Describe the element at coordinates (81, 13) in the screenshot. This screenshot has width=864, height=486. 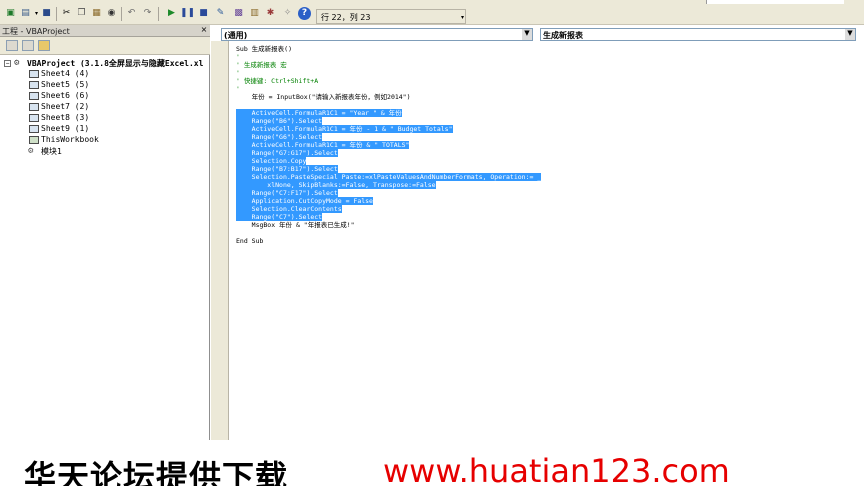
I see `copy-icon: ❐` at that location.